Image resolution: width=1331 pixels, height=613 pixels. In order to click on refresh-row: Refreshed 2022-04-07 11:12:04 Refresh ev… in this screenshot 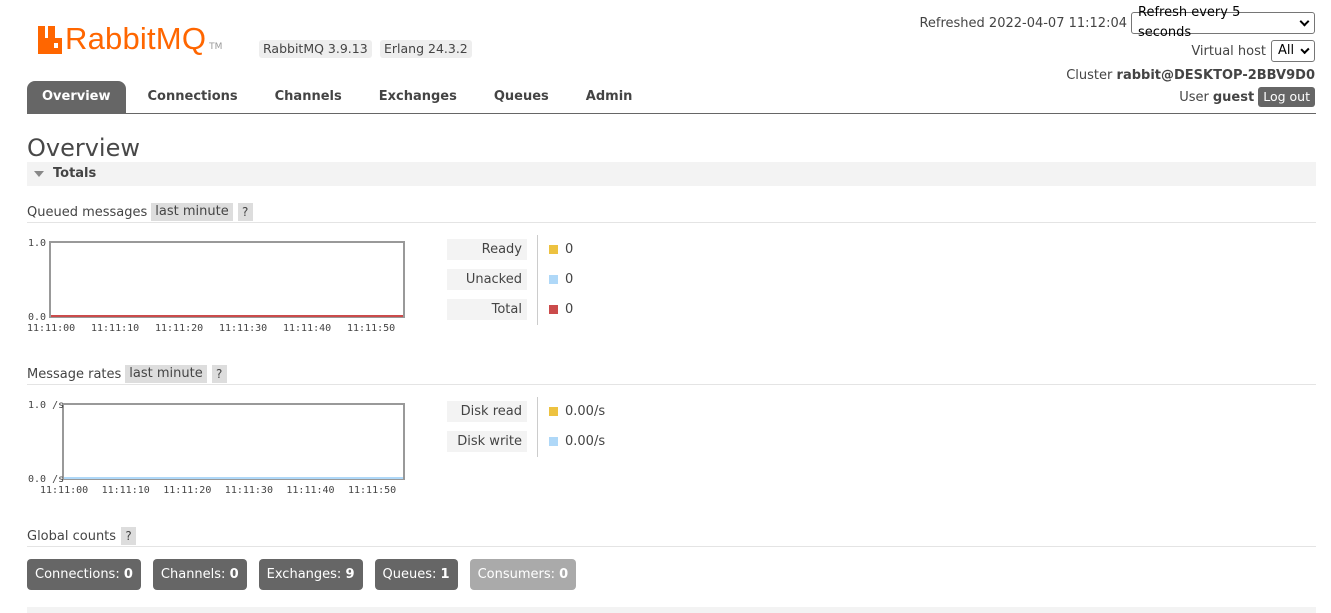, I will do `click(1117, 22)`.